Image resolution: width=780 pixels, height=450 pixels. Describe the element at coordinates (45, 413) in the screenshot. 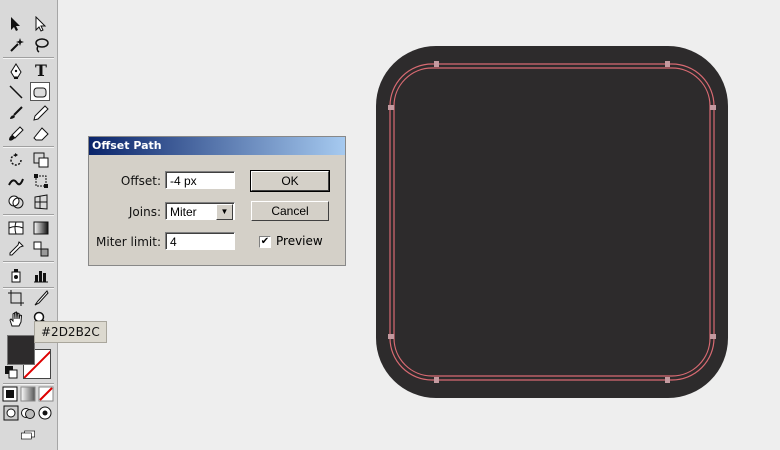

I see `draw-inside-icon` at that location.